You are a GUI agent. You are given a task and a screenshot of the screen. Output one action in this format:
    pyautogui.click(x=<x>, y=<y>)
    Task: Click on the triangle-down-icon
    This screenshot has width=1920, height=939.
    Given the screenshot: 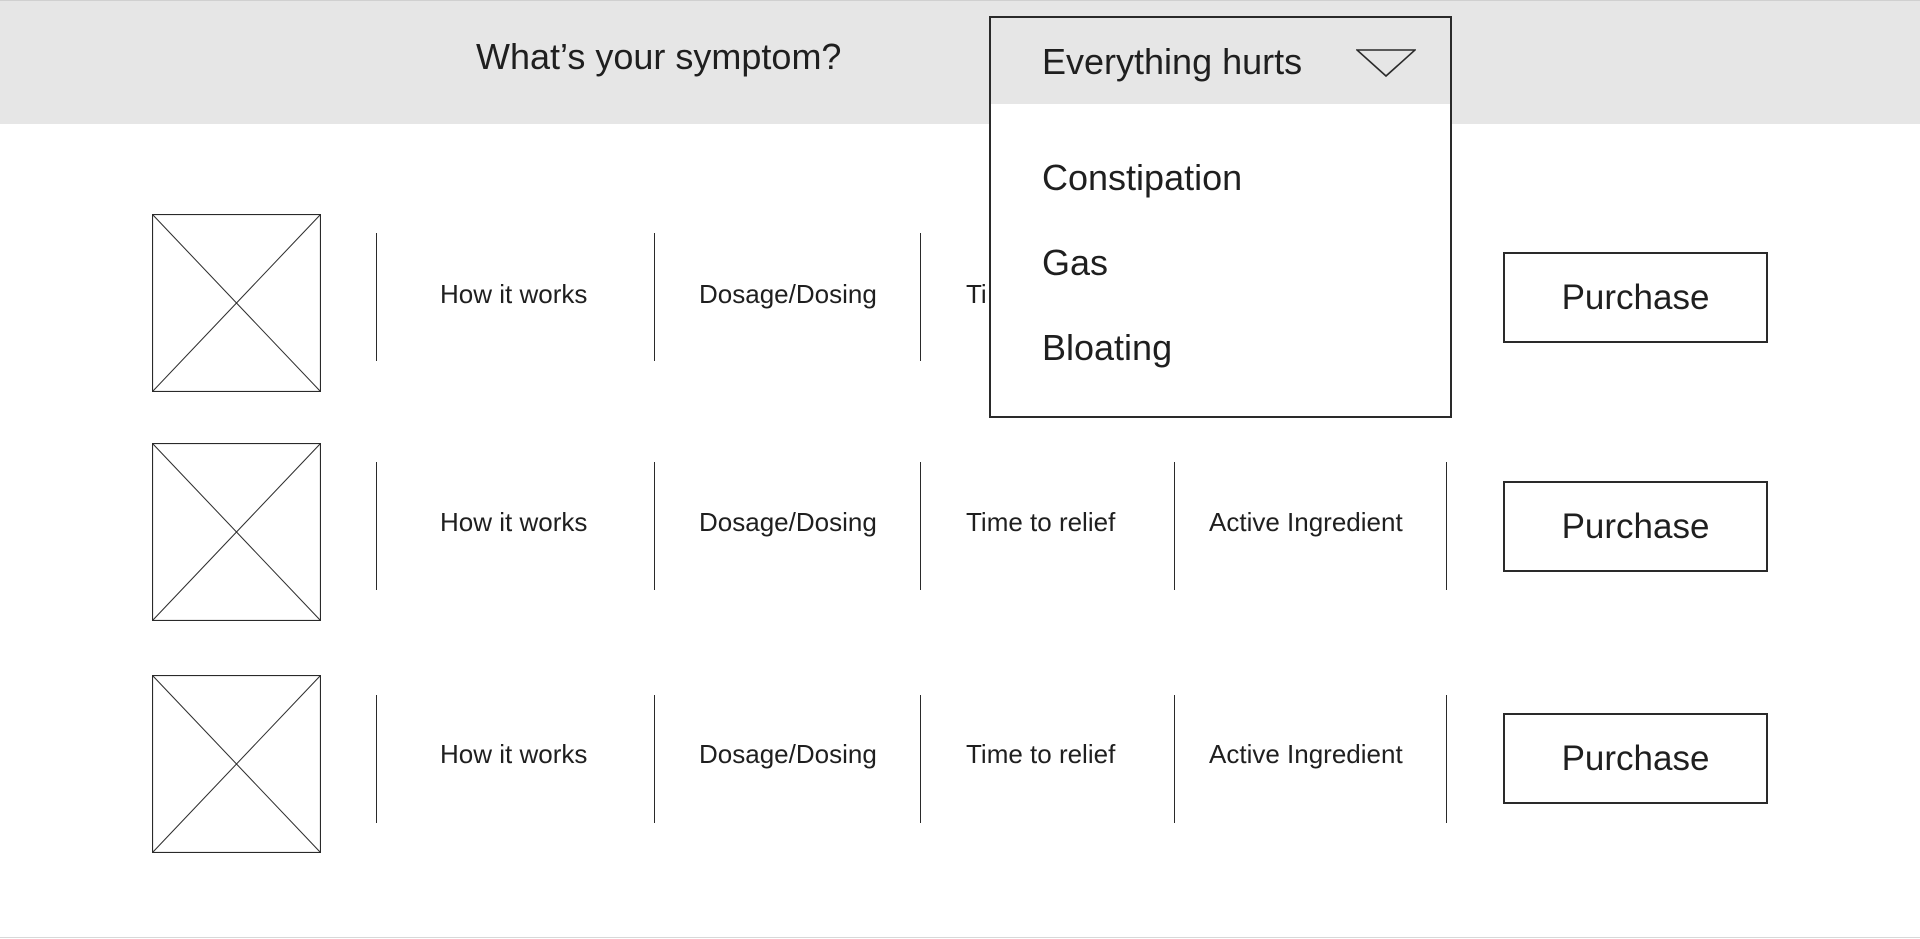 What is the action you would take?
    pyautogui.click(x=1386, y=63)
    